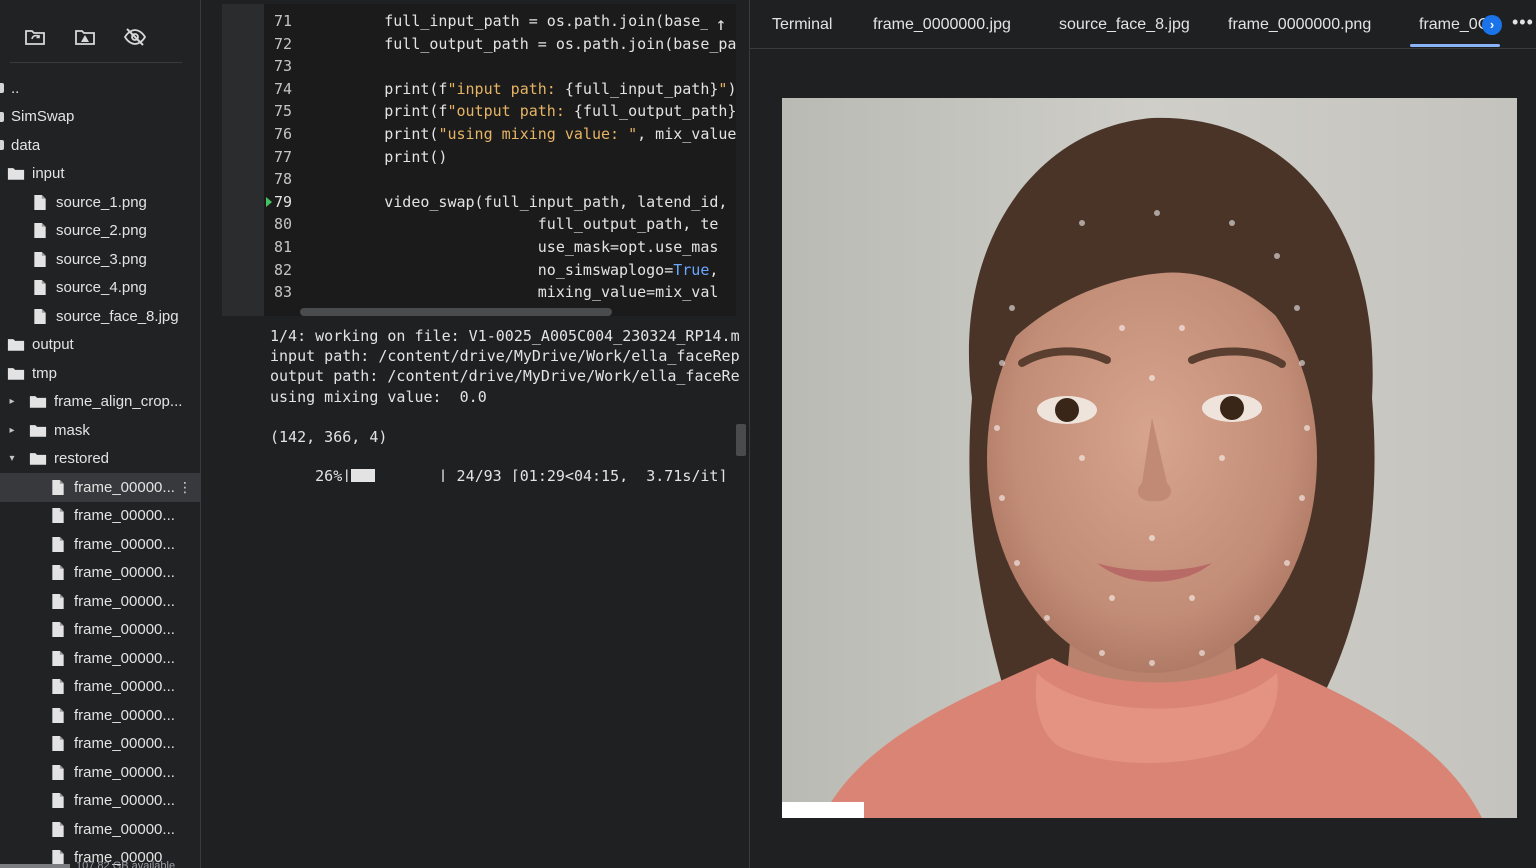 This screenshot has height=868, width=1536. What do you see at coordinates (100, 88) in the screenshot?
I see `tree-item: ..` at bounding box center [100, 88].